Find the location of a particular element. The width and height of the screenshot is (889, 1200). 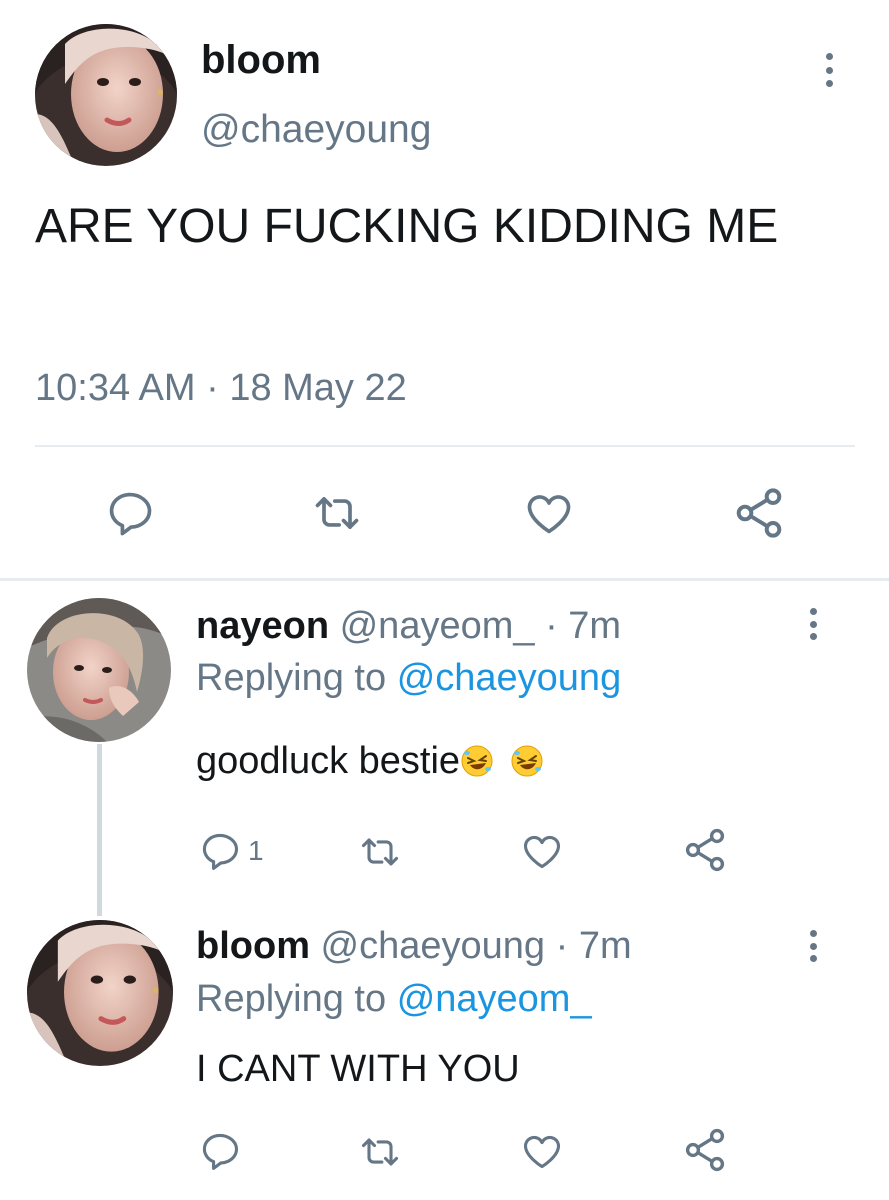

section-divider is located at coordinates (444, 579).